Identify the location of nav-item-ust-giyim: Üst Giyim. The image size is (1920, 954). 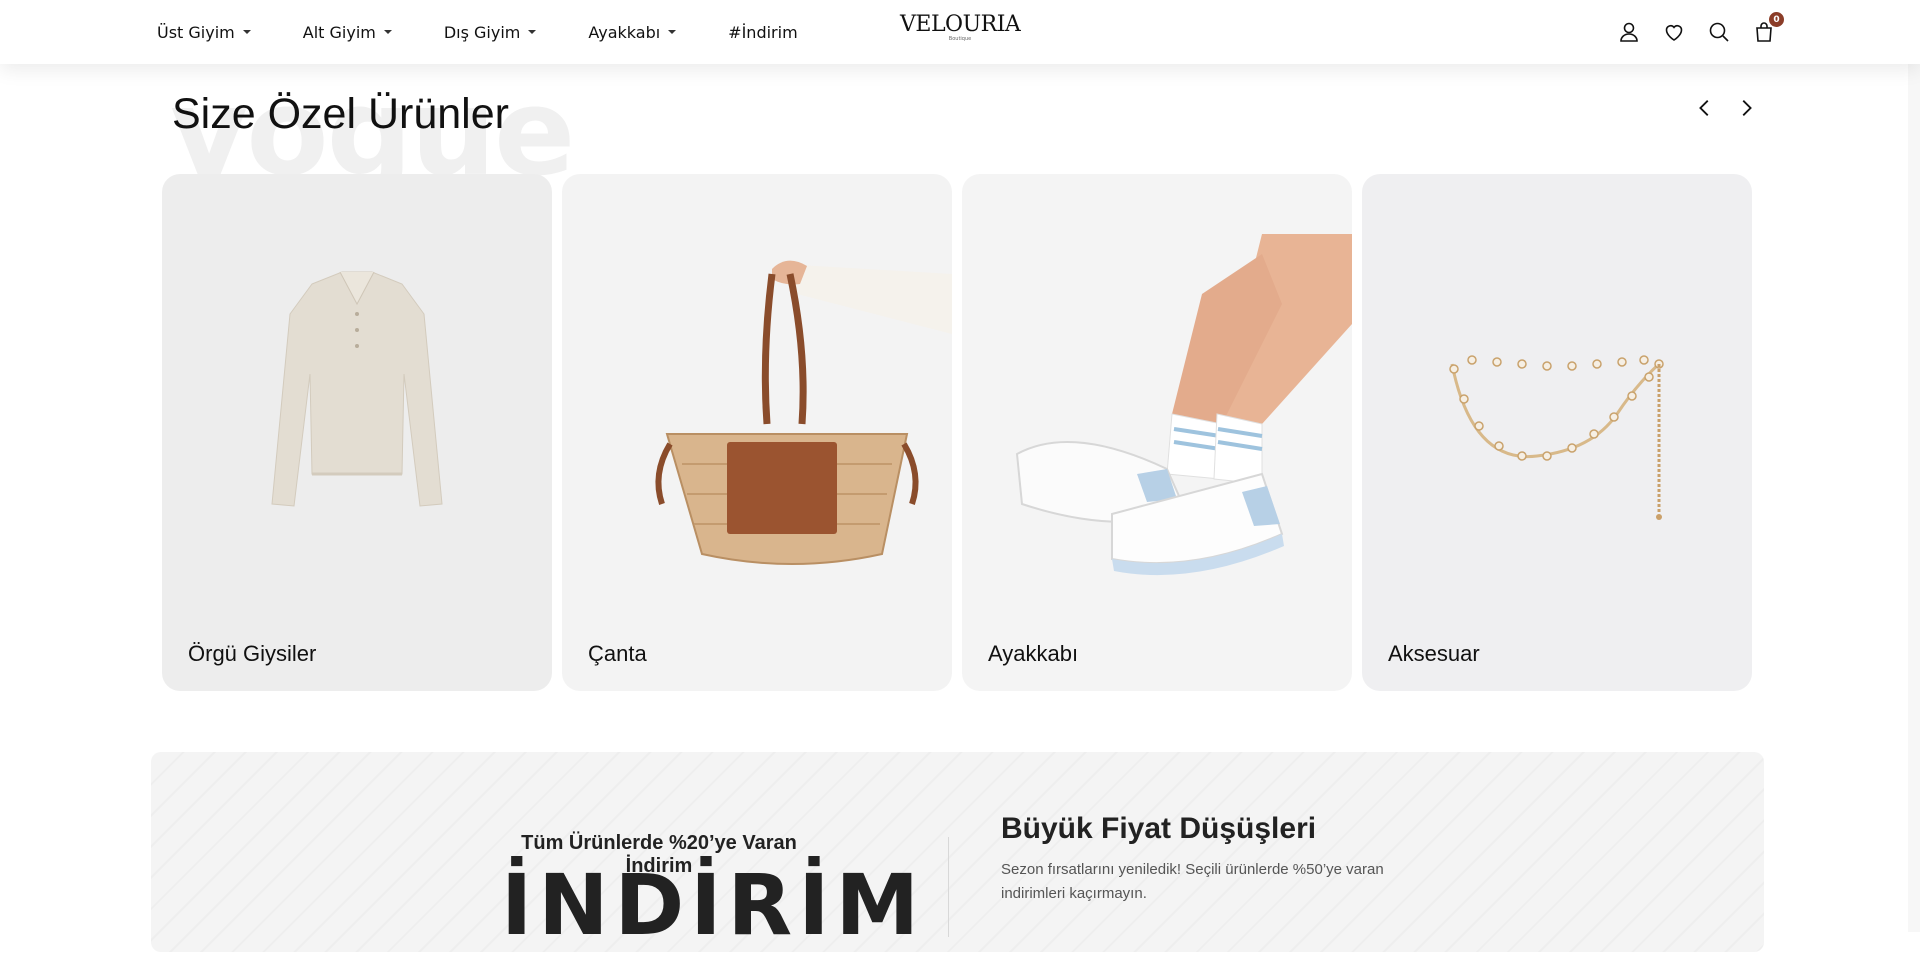
(204, 32).